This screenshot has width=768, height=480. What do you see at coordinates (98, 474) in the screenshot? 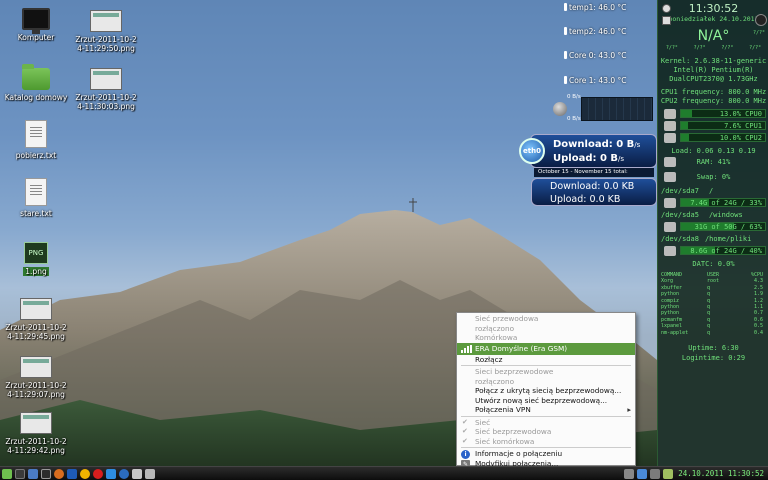
I see `opera-icon` at bounding box center [98, 474].